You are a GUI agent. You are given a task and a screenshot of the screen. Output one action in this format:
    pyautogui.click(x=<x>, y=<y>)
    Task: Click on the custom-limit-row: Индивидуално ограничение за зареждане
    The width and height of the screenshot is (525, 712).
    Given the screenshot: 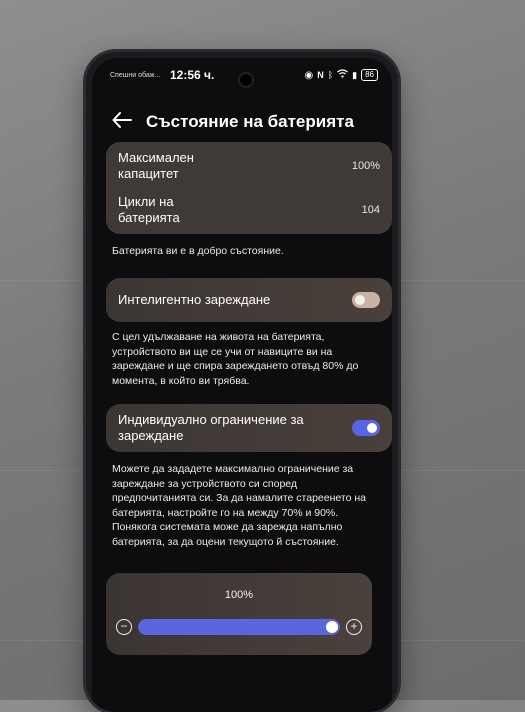 What is the action you would take?
    pyautogui.click(x=249, y=428)
    